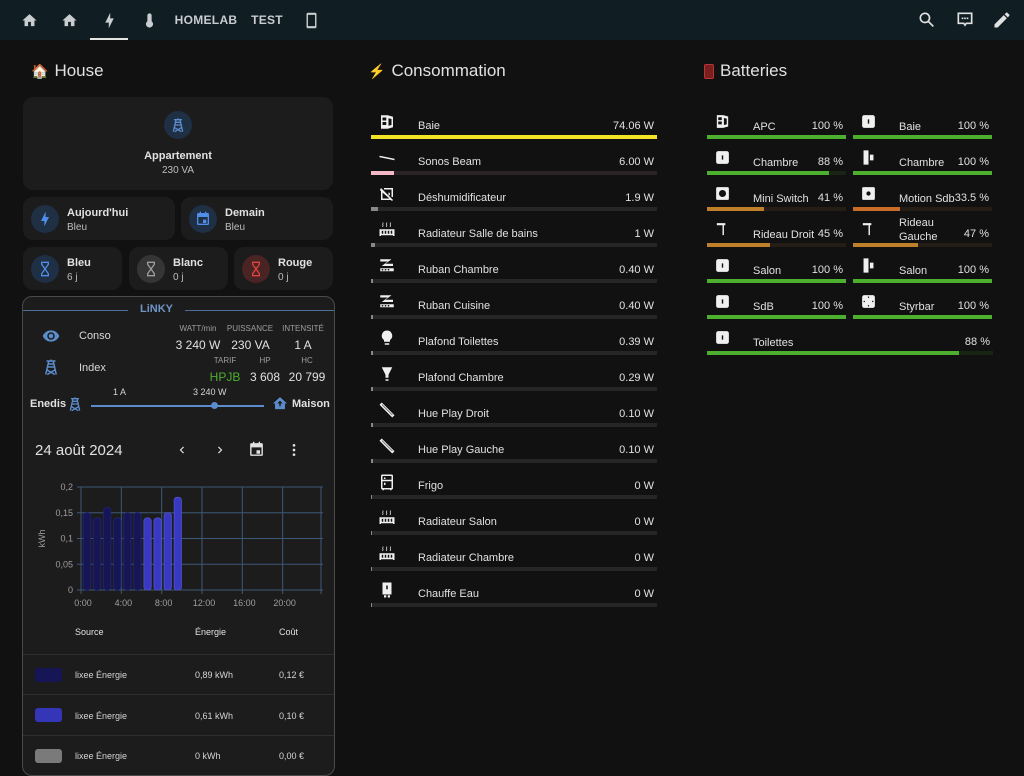 Image resolution: width=1024 pixels, height=776 pixels. What do you see at coordinates (66, 487) in the screenshot?
I see `y-tick-label: 0,2` at bounding box center [66, 487].